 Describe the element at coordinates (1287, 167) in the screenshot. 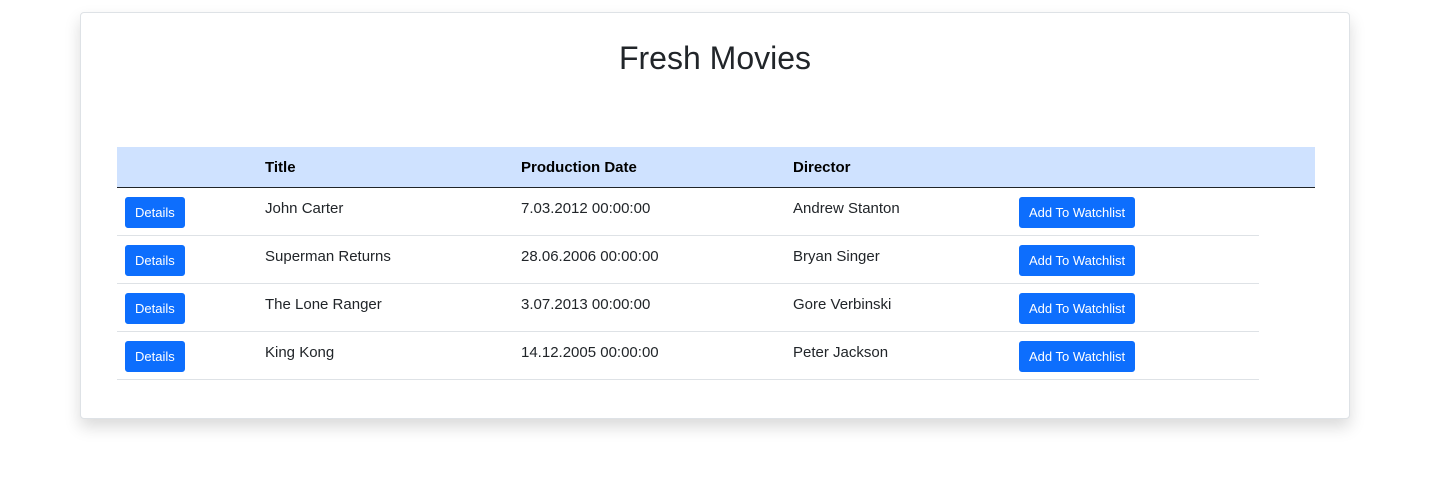

I see `header-empty` at that location.